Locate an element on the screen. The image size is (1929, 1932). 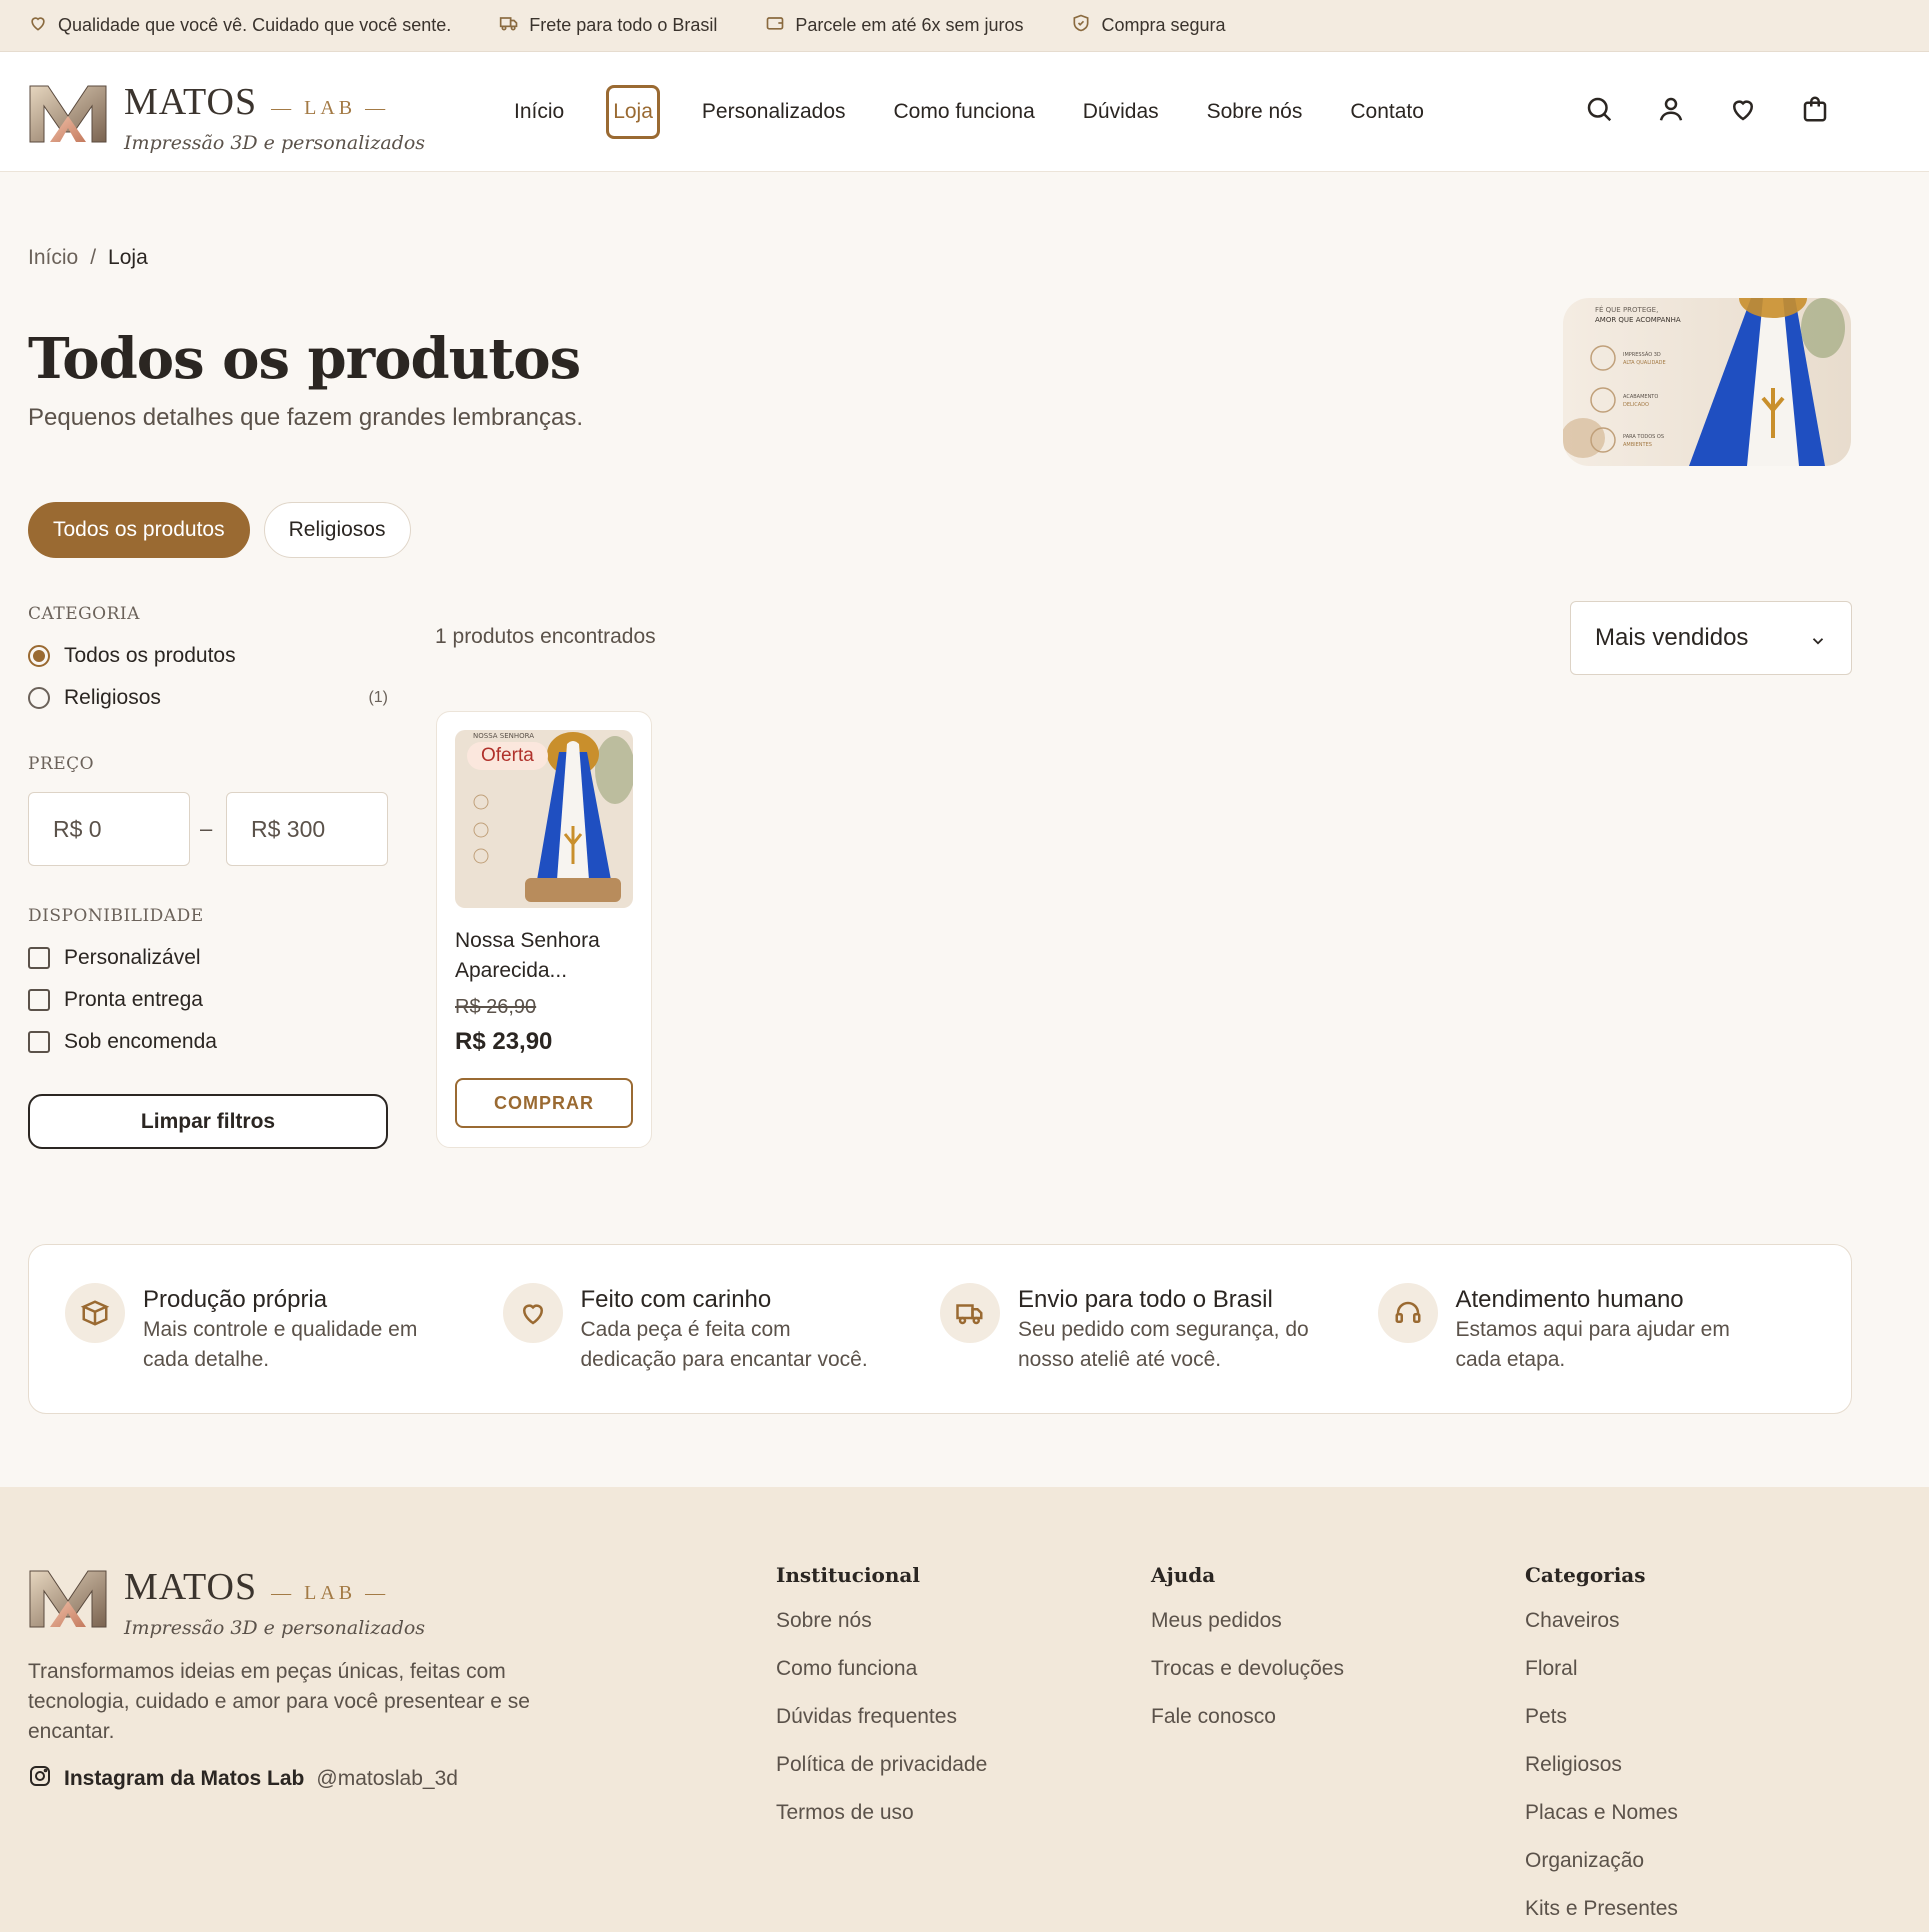
footer-link: Pets is located at coordinates (1601, 1729).